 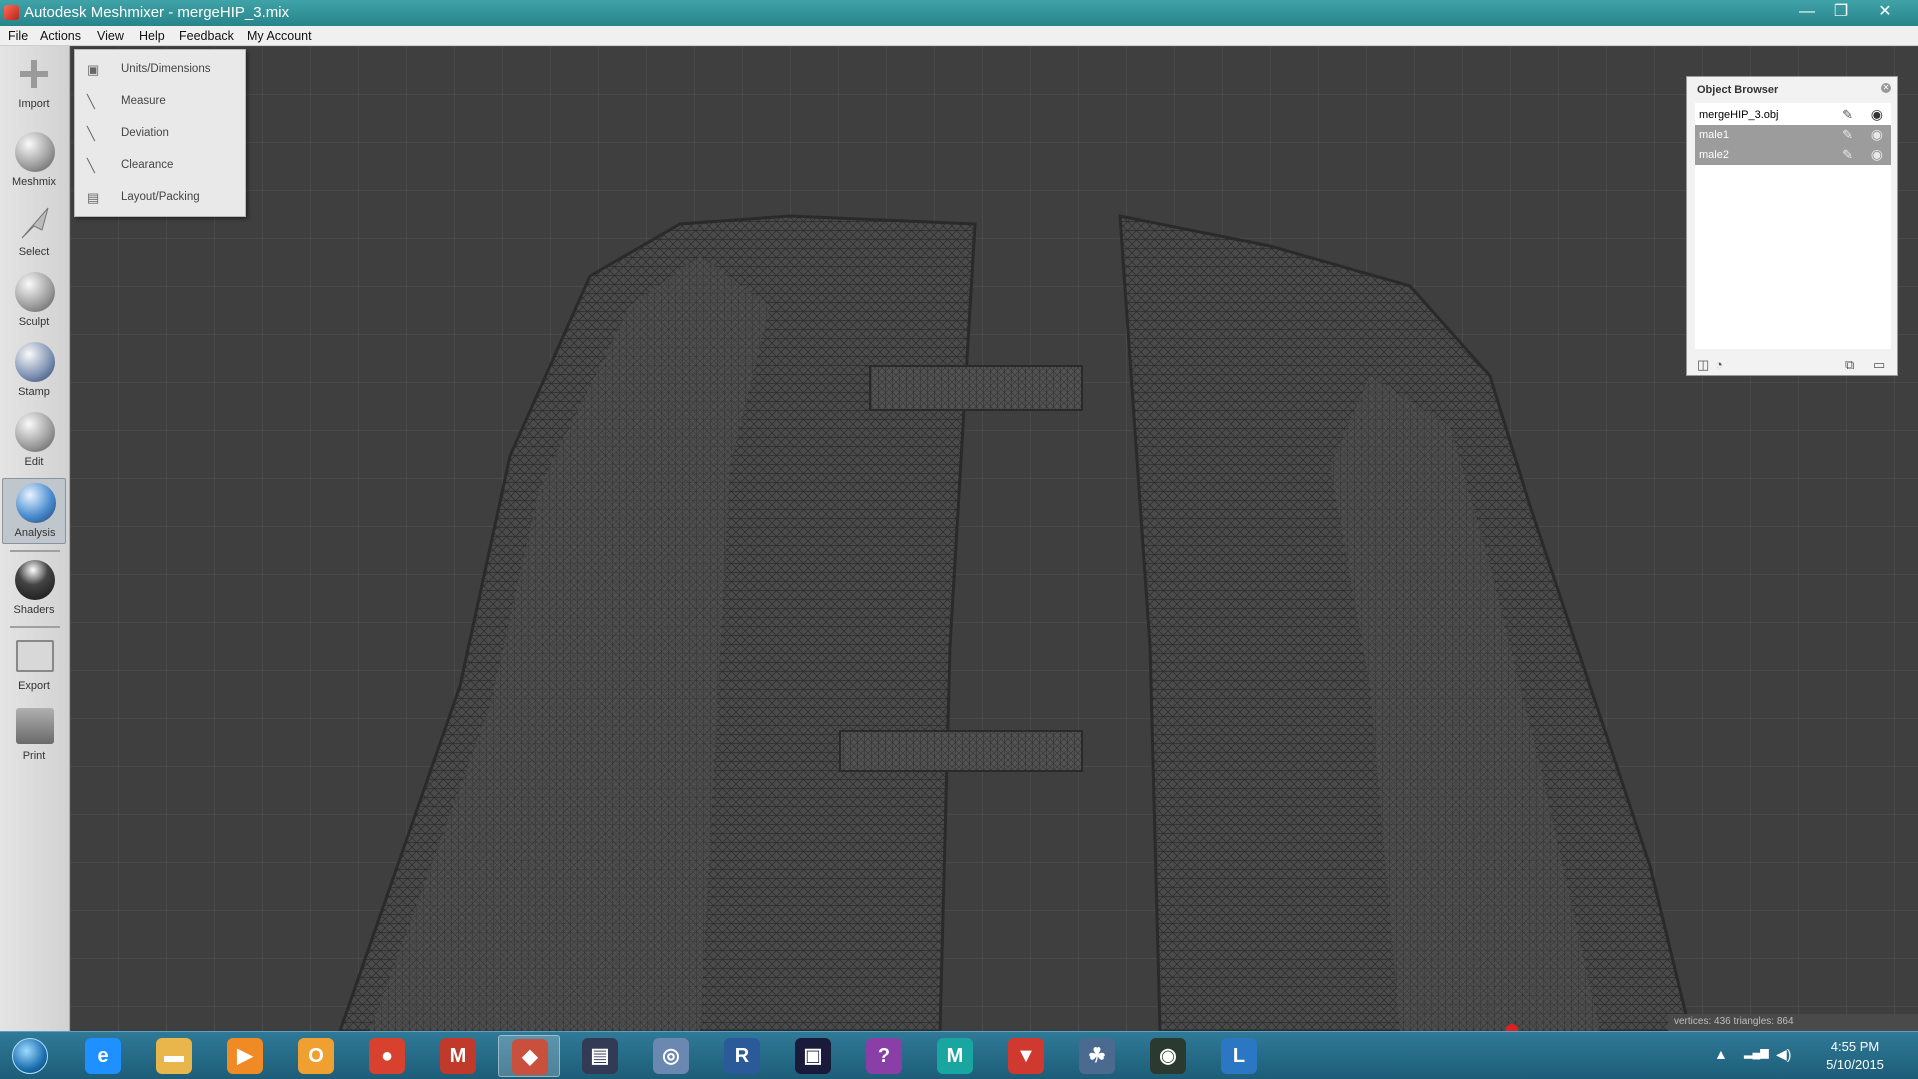 What do you see at coordinates (33, 182) in the screenshot?
I see `tool-label: Meshmix` at bounding box center [33, 182].